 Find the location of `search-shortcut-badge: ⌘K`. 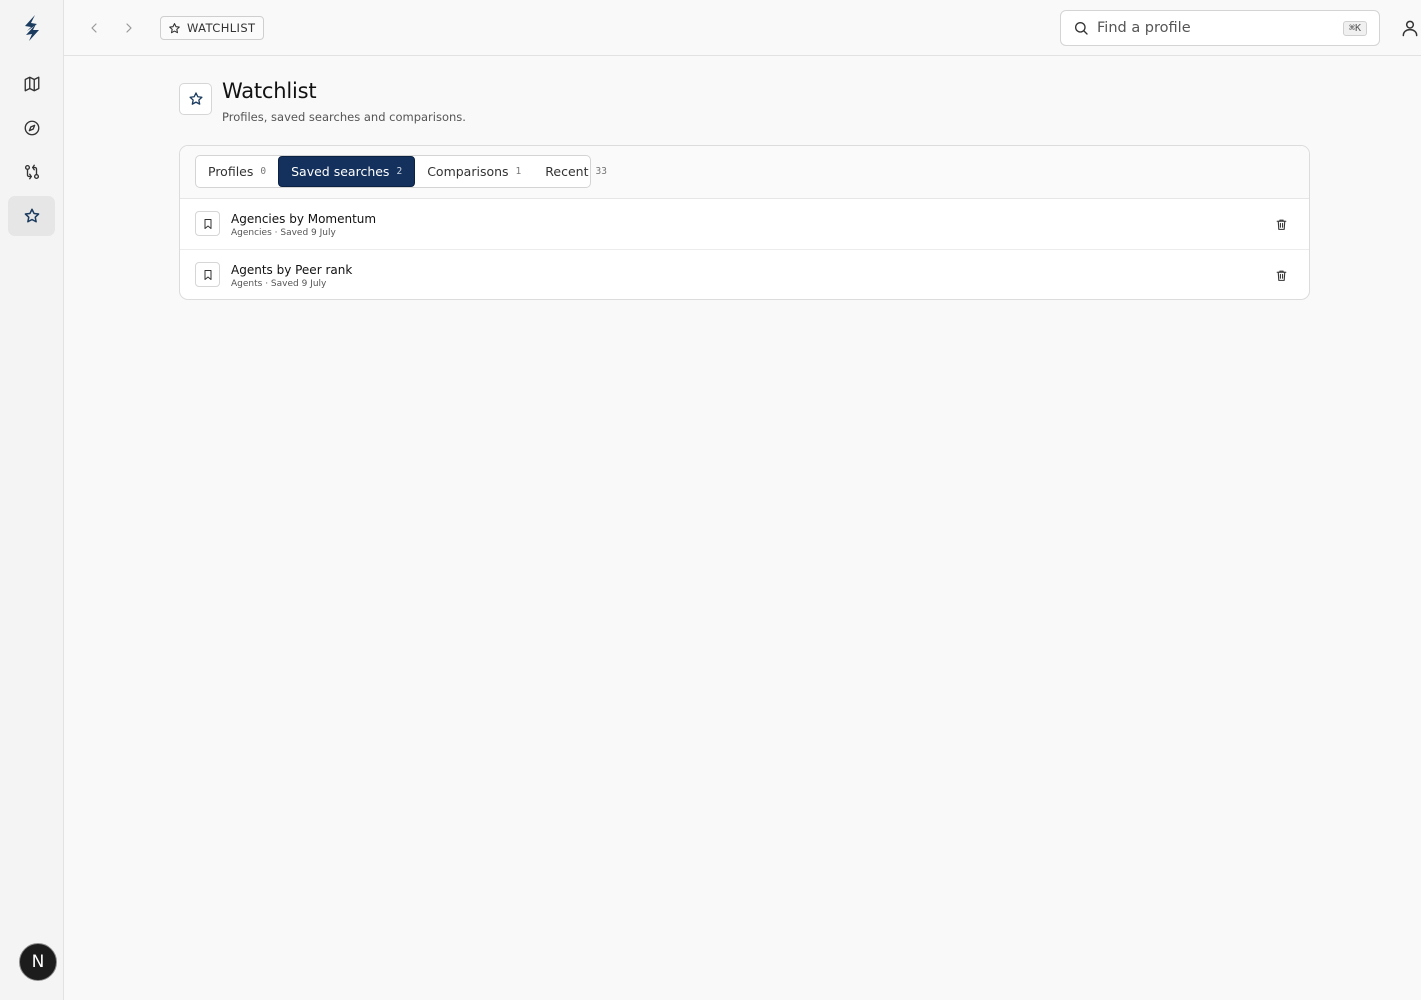

search-shortcut-badge: ⌘K is located at coordinates (1354, 28).